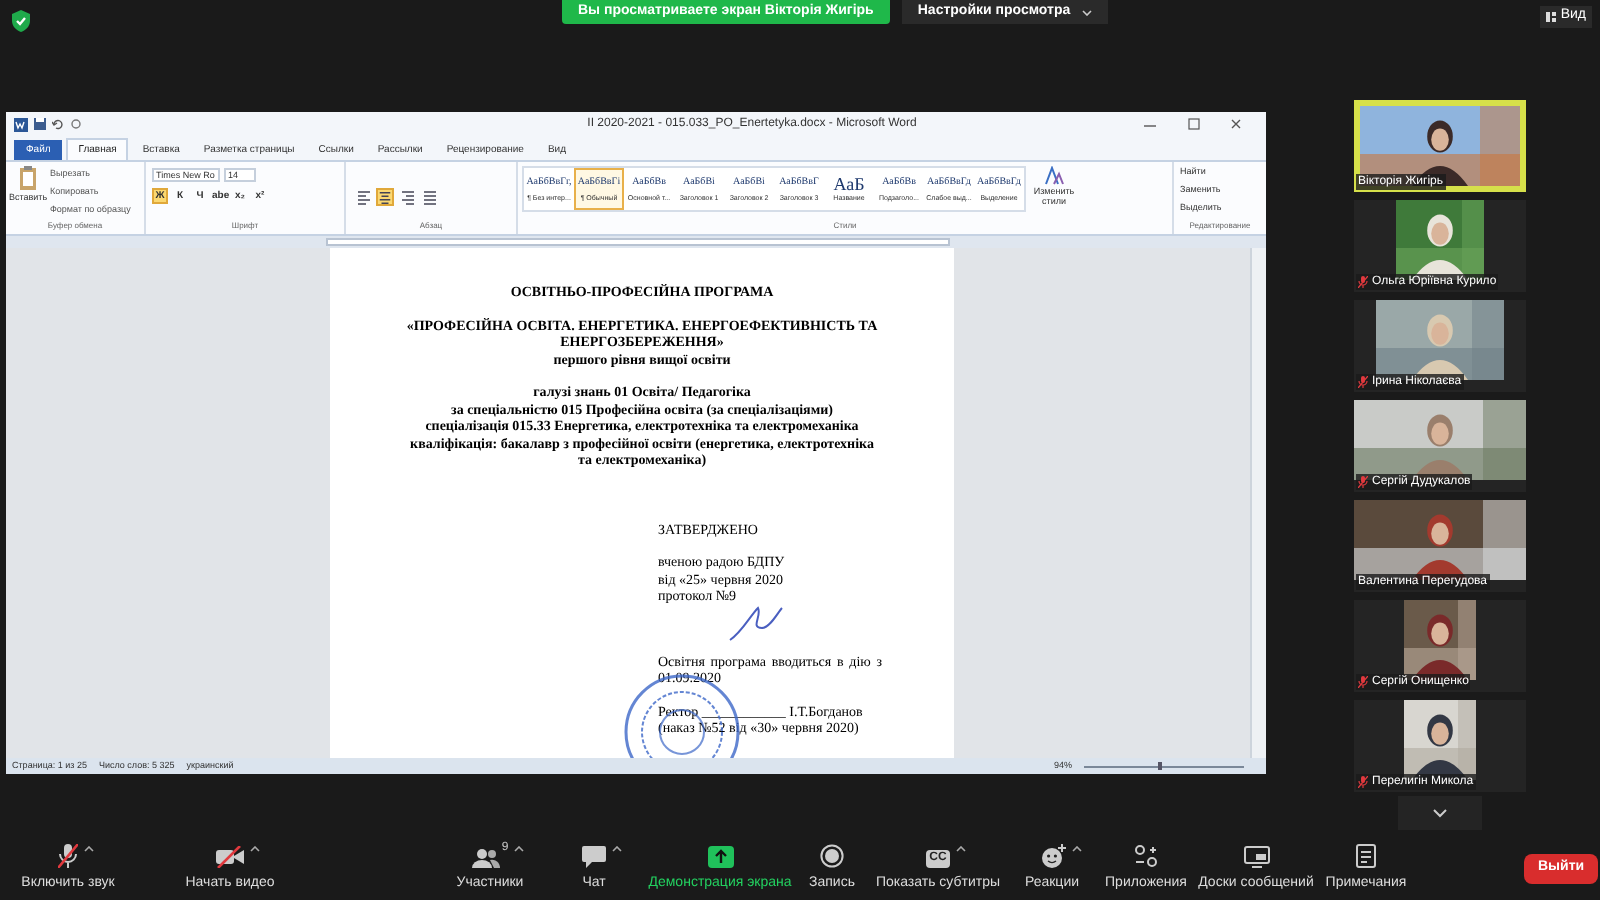  What do you see at coordinates (21, 21) in the screenshot?
I see `shield-icon` at bounding box center [21, 21].